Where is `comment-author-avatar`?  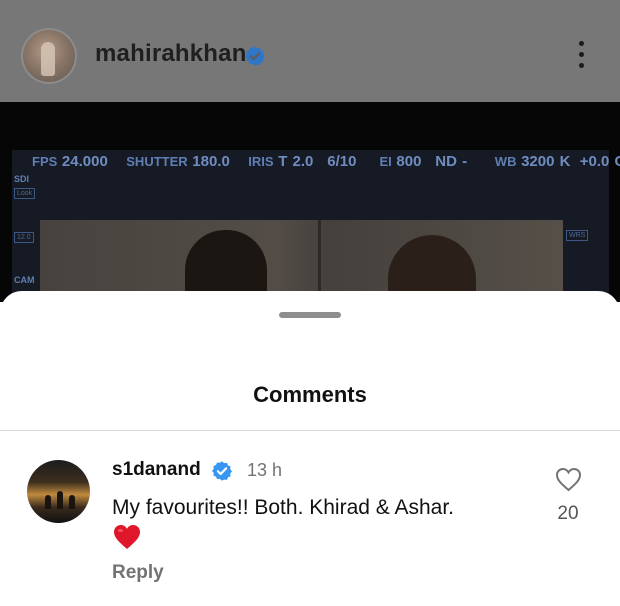
comment-author-avatar is located at coordinates (58, 491).